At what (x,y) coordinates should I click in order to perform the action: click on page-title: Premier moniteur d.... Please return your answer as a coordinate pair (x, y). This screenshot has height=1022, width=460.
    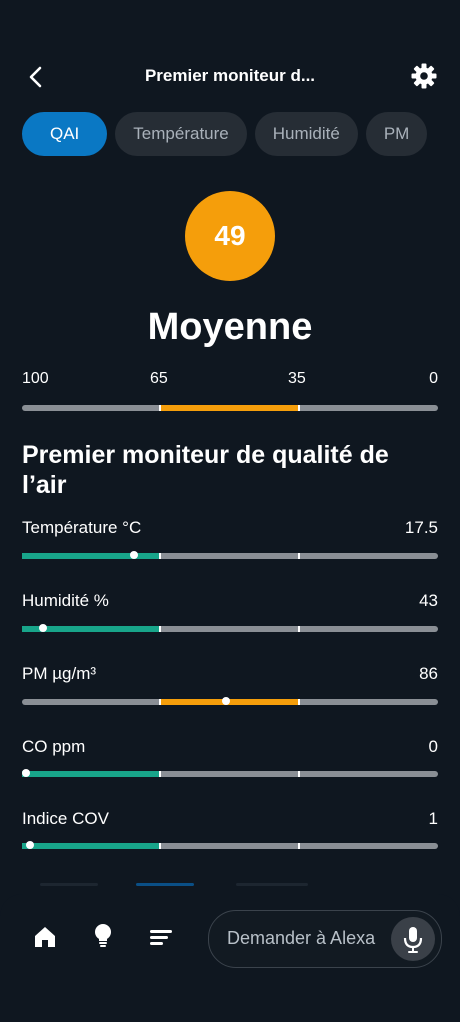
    Looking at the image, I should click on (230, 75).